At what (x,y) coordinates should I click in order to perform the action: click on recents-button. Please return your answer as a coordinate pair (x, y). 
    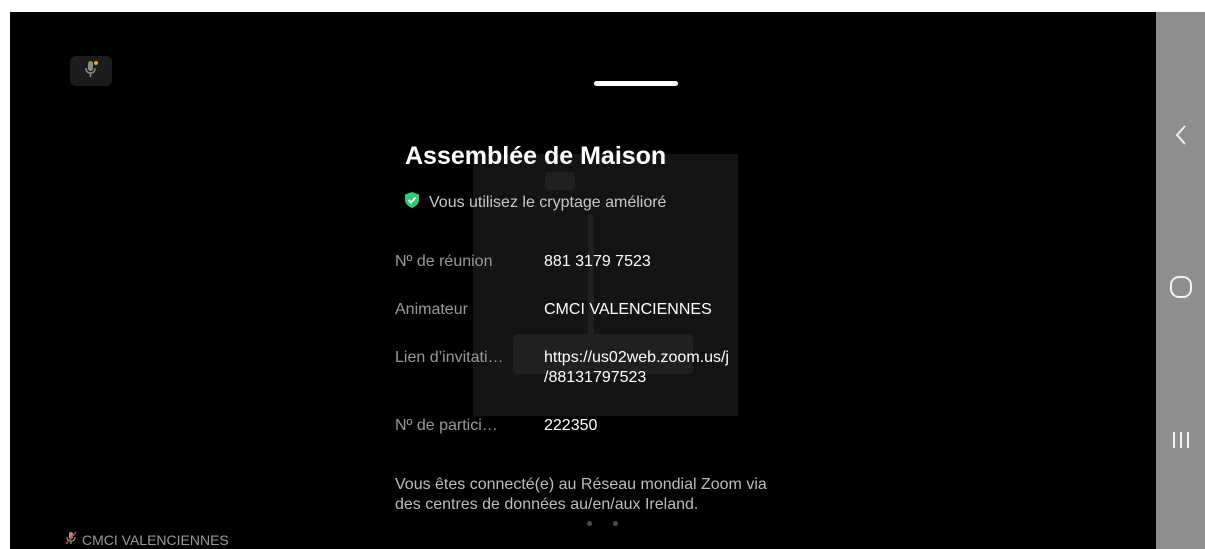
    Looking at the image, I should click on (1180, 442).